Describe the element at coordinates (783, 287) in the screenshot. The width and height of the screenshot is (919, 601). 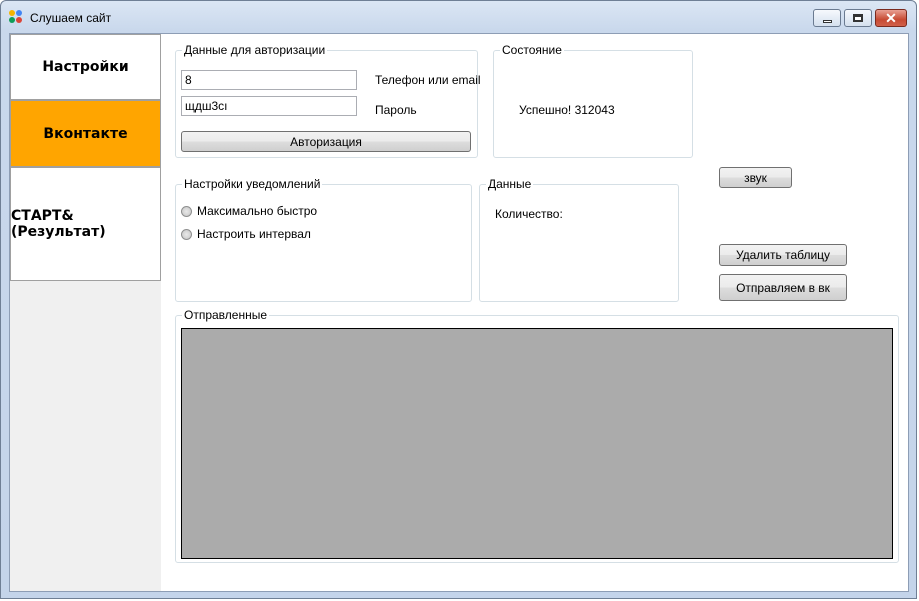
I see `send-vk-button: Отправляем в вк` at that location.